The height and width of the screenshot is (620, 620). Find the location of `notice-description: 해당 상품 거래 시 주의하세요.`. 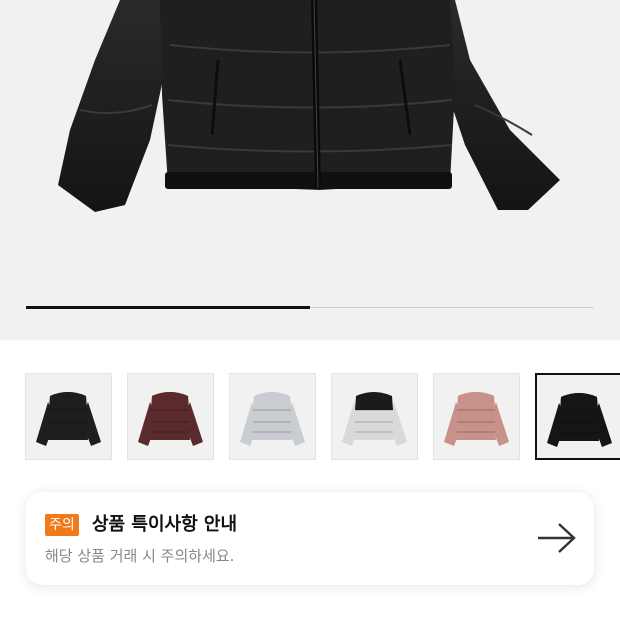

notice-description: 해당 상품 거래 시 주의하세요. is located at coordinates (140, 556).